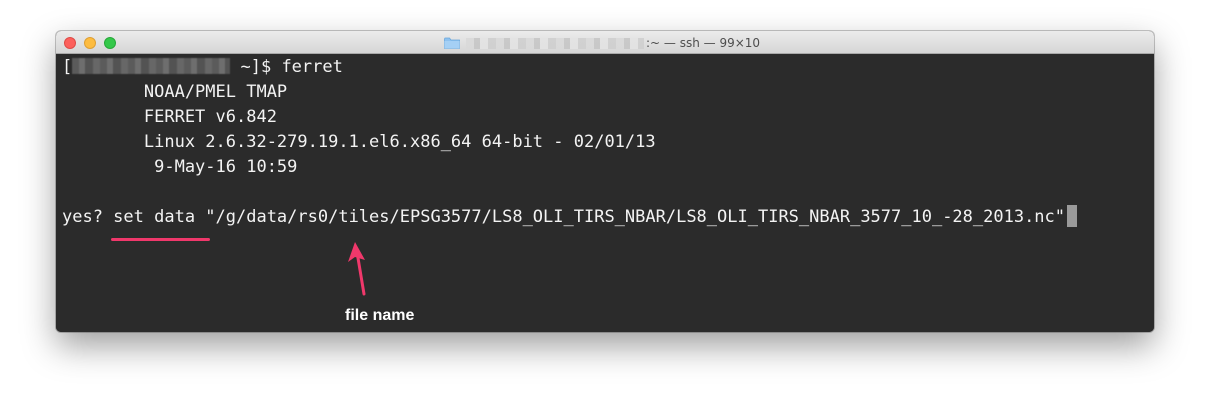  I want to click on banner-line: 9-May-16 10:59, so click(180, 167).